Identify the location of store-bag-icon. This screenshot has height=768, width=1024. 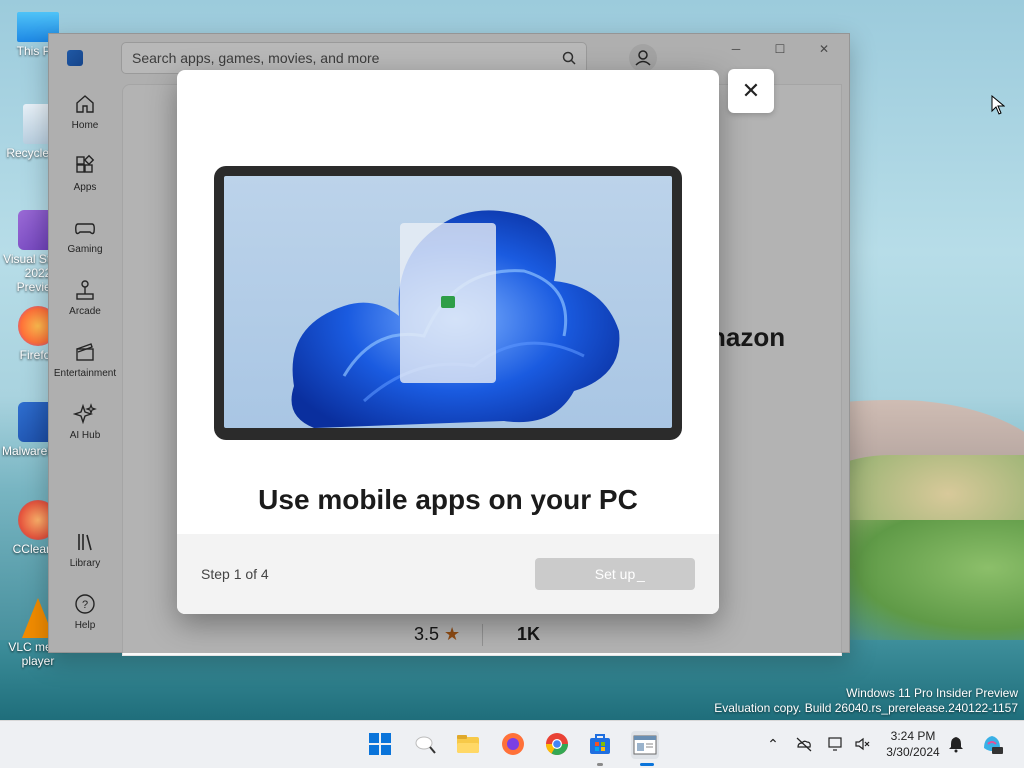
(448, 302).